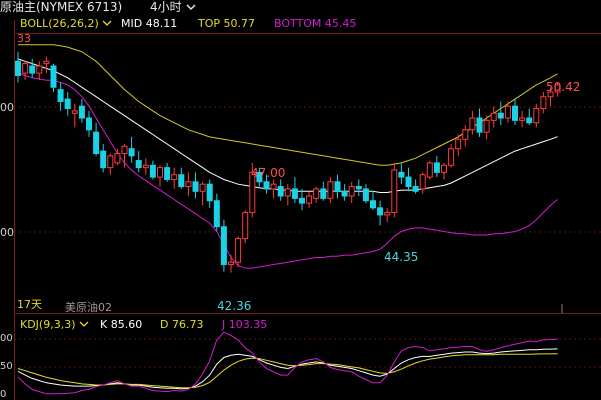  What do you see at coordinates (307, 33) in the screenshot?
I see `legend-separator` at bounding box center [307, 33].